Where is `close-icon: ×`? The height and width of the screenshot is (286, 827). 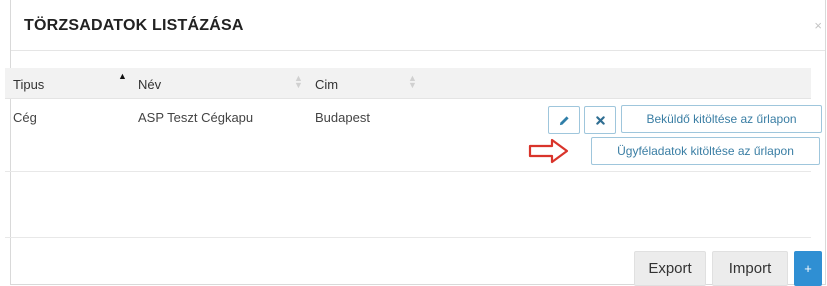 close-icon: × is located at coordinates (818, 25).